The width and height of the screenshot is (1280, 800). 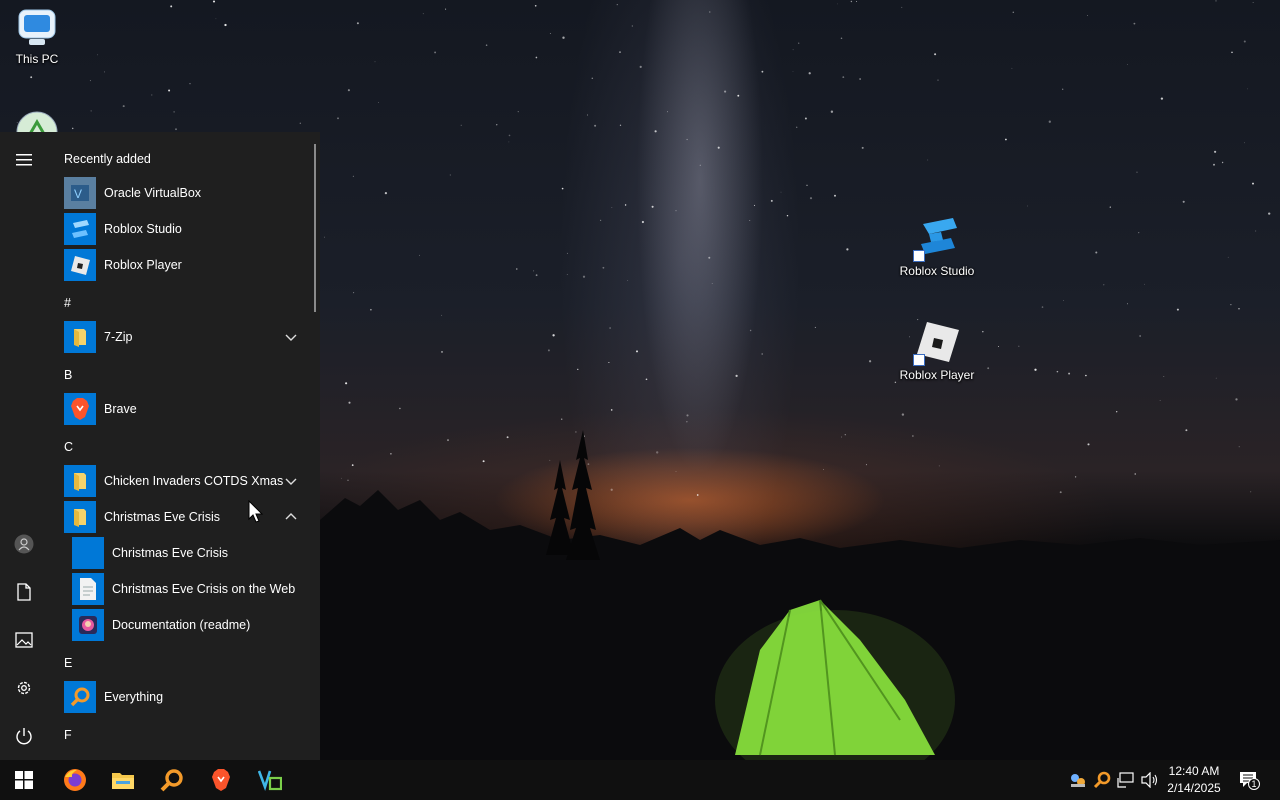 I want to click on app-folder-chicken-invaders: Chicken Invaders COTDS Xmas, so click(x=184, y=481).